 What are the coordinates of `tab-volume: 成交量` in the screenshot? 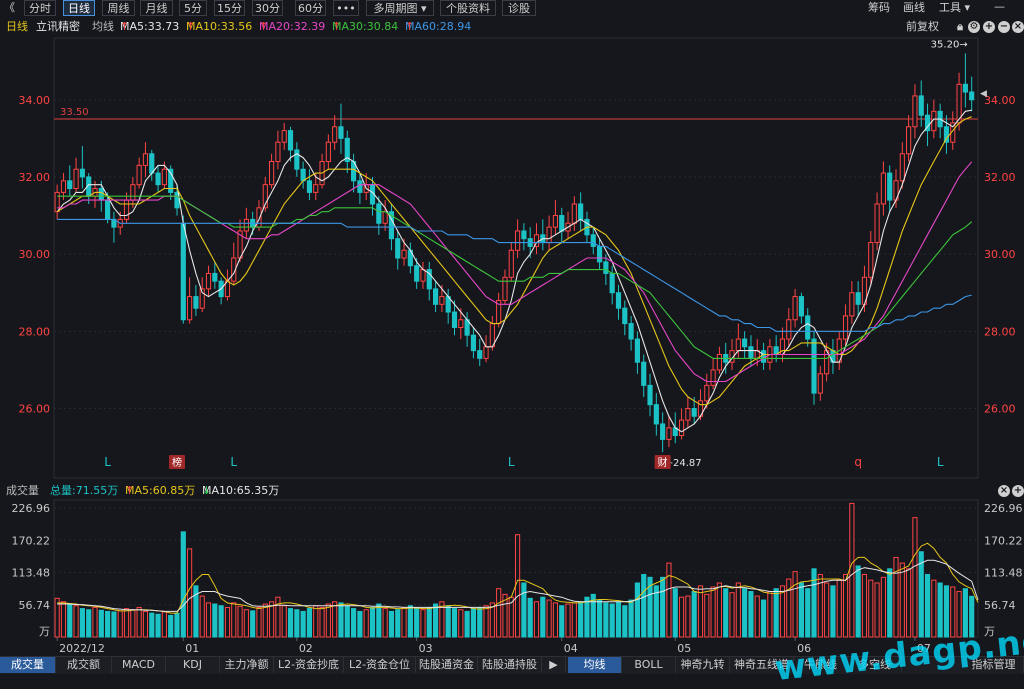 It's located at (28, 665).